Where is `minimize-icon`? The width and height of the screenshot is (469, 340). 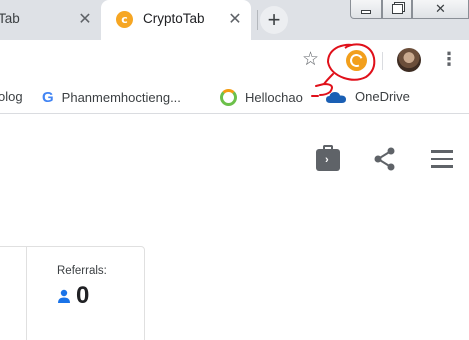
minimize-icon is located at coordinates (366, 12).